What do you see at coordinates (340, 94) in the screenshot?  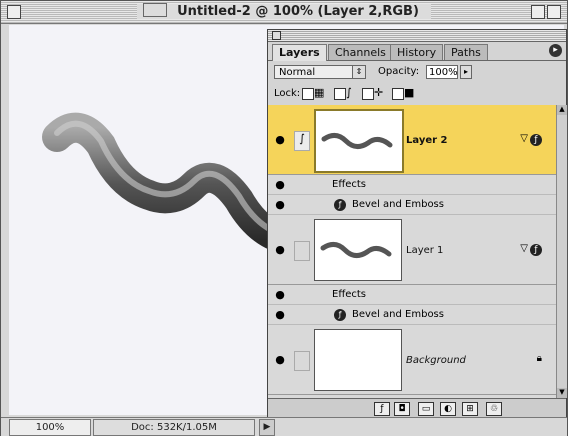 I see `lock-image-checkbox` at bounding box center [340, 94].